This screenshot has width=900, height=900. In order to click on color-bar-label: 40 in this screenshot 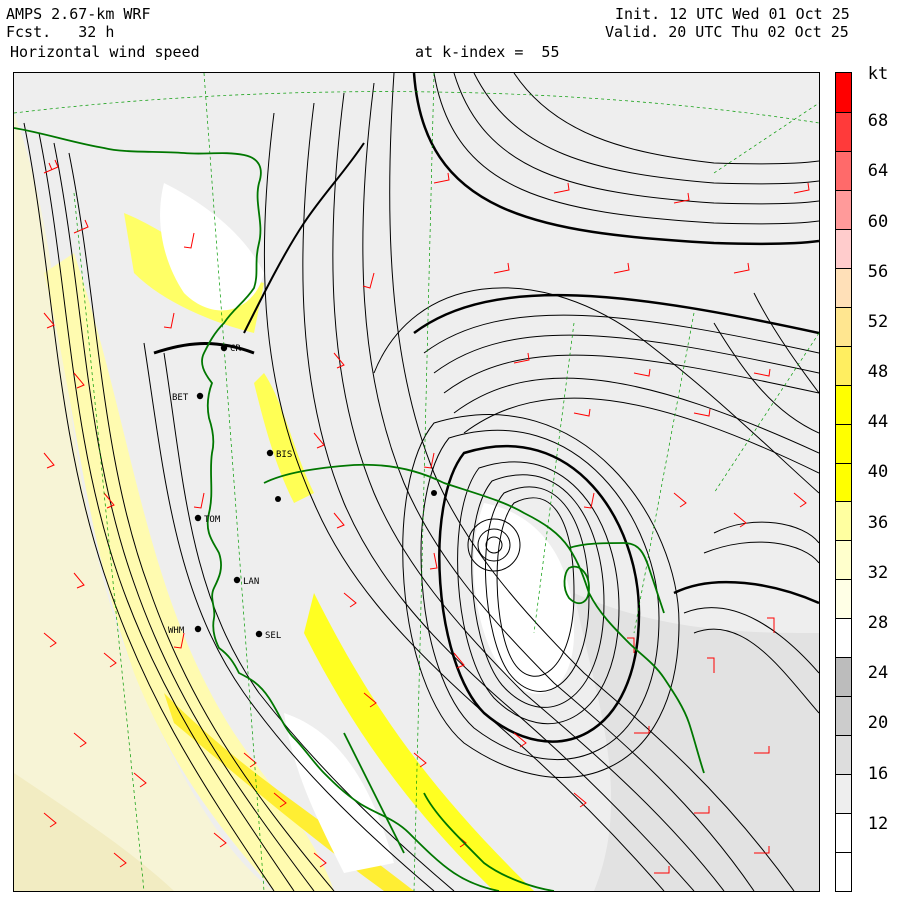, I will do `click(878, 472)`.